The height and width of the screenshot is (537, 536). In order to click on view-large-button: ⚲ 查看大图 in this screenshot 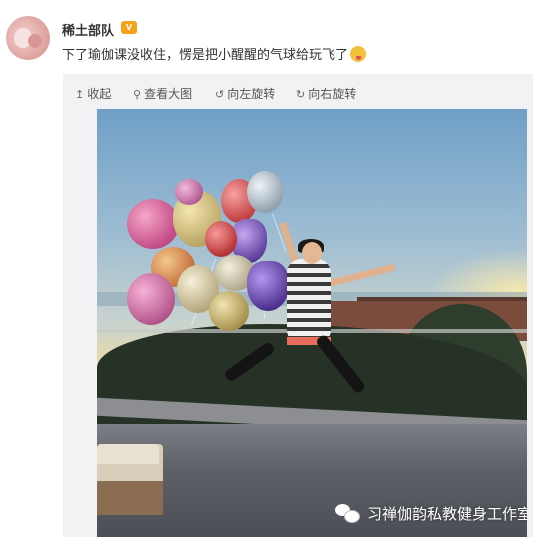, I will do `click(162, 93)`.